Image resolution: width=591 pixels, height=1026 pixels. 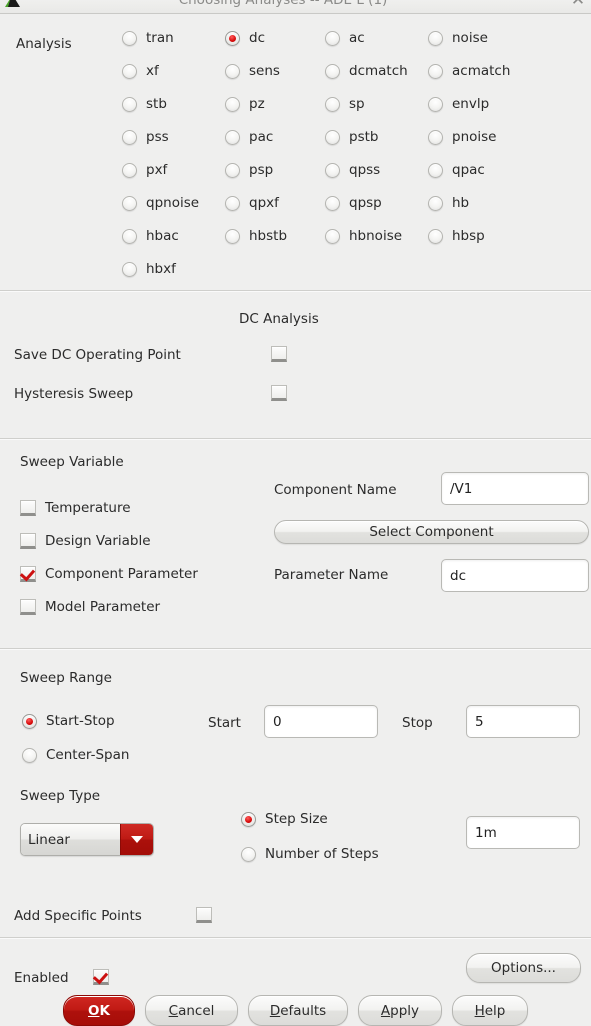 I want to click on analysis-radio-hbnoise, so click(x=332, y=236).